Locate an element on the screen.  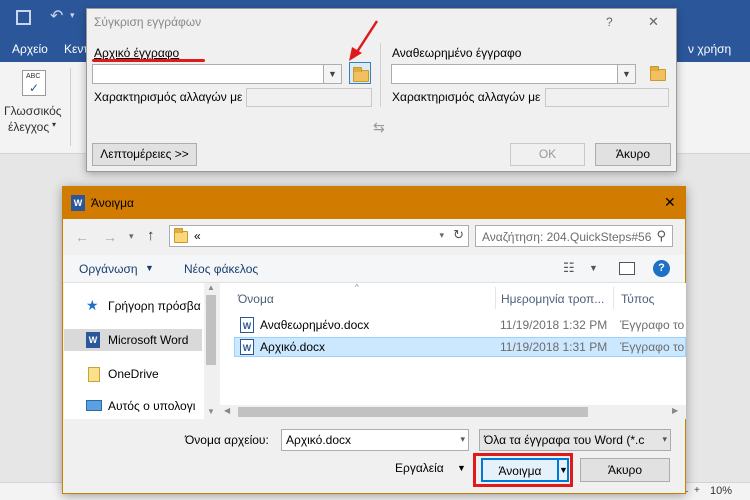
file-type-filter: Όλα τα έγγραφα του Word (*.c ▾ is located at coordinates (575, 440).